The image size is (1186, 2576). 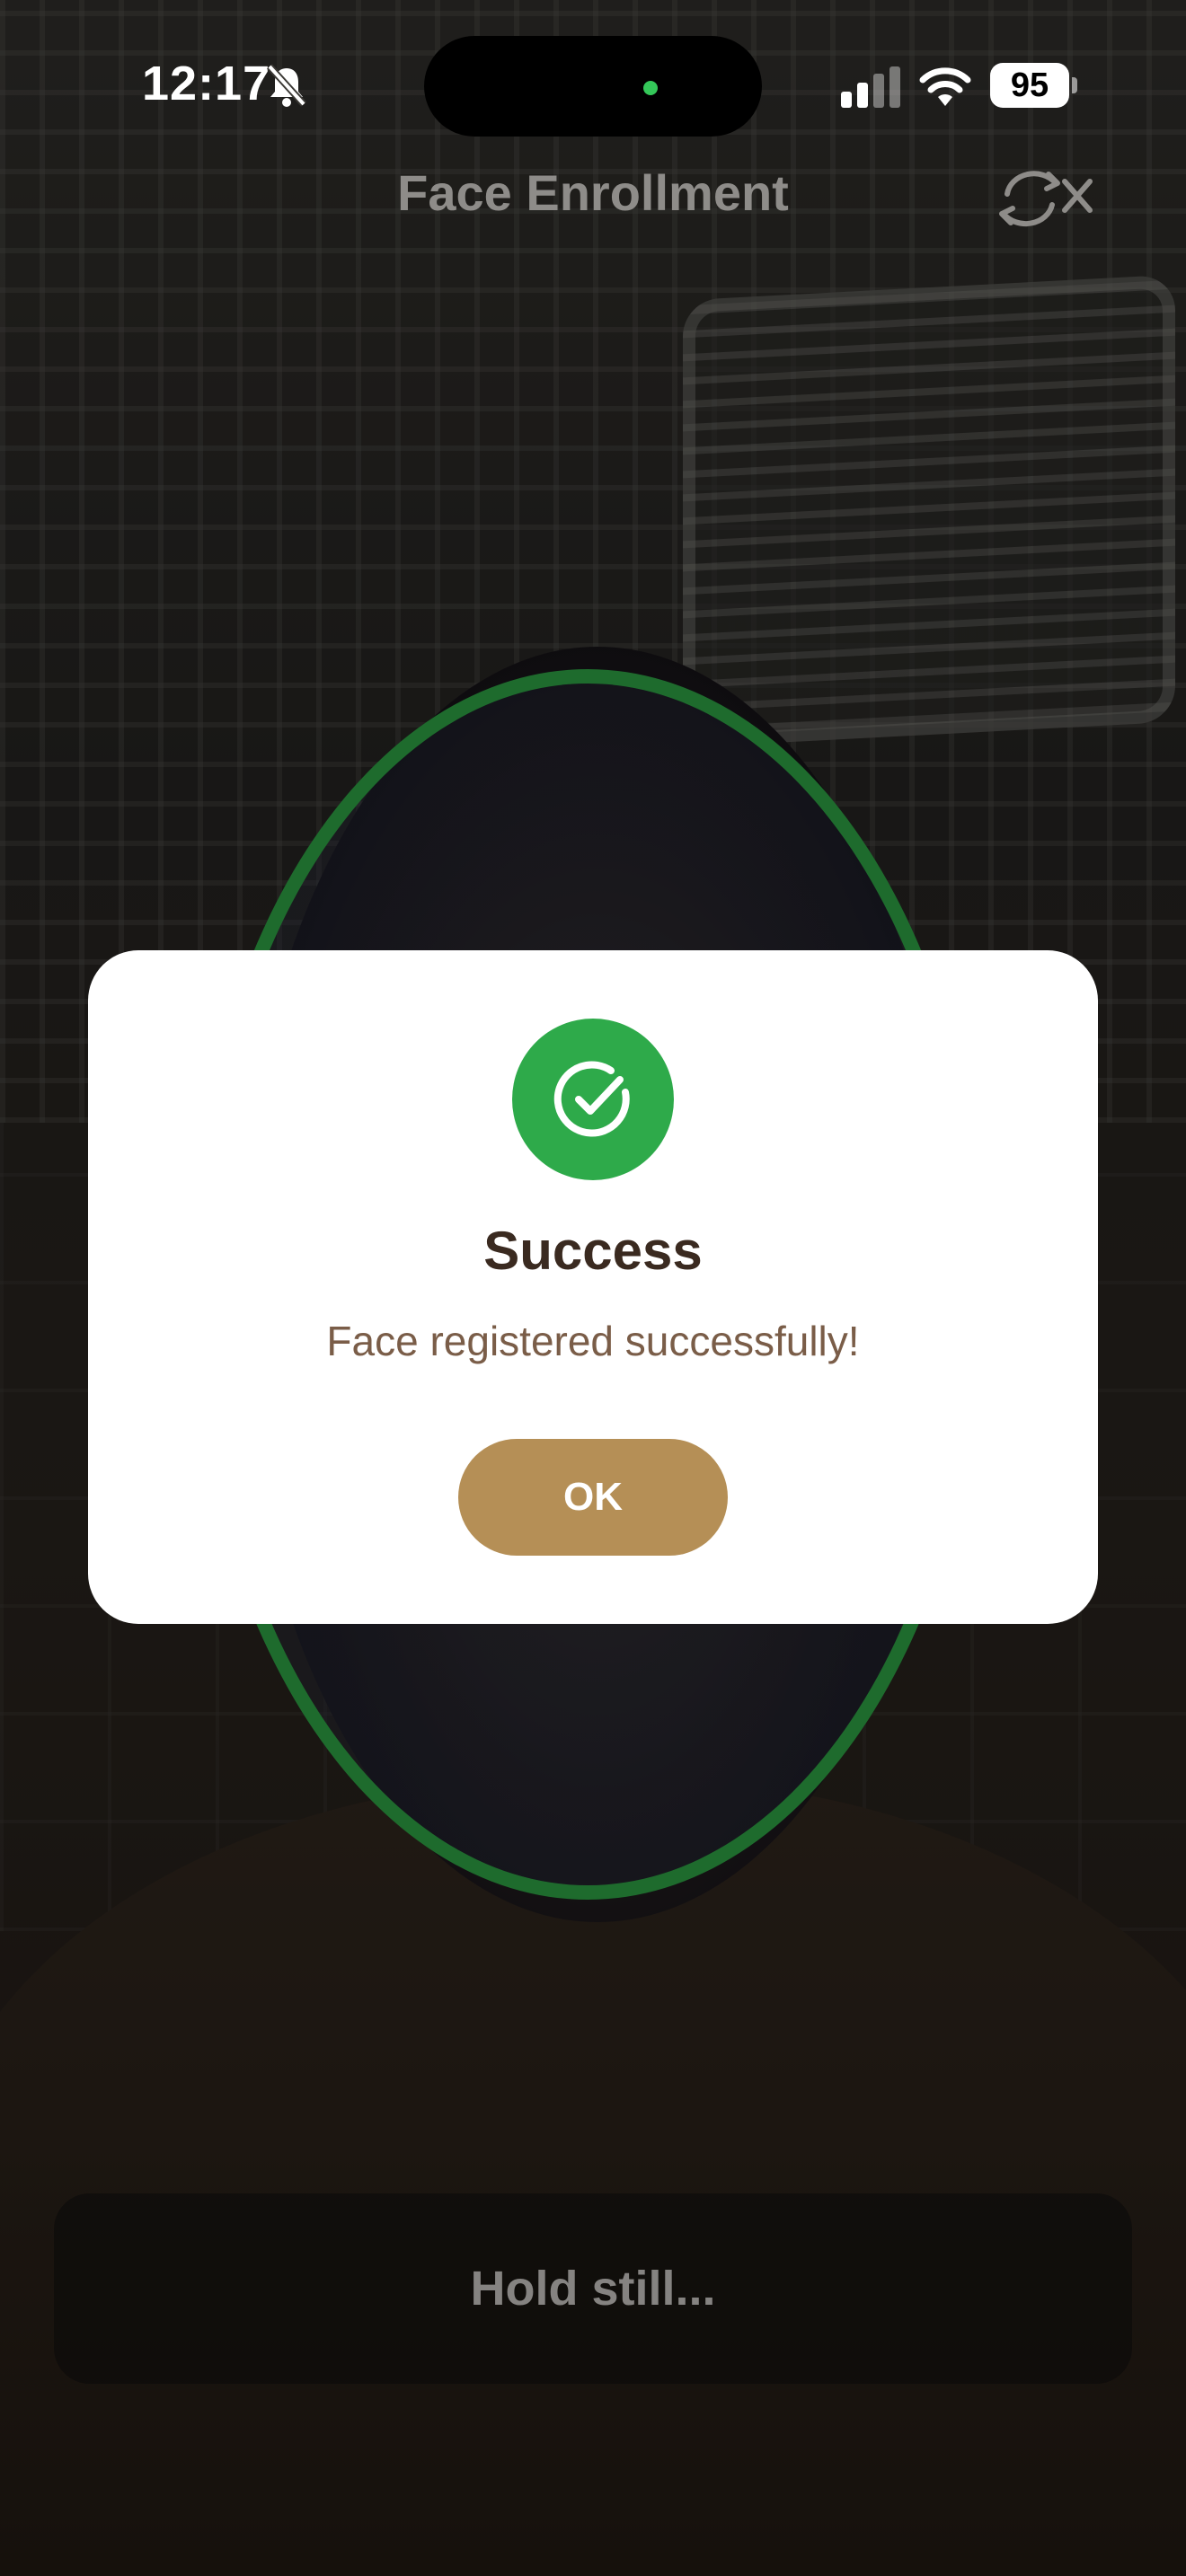 I want to click on battery-tip, so click(x=1074, y=85).